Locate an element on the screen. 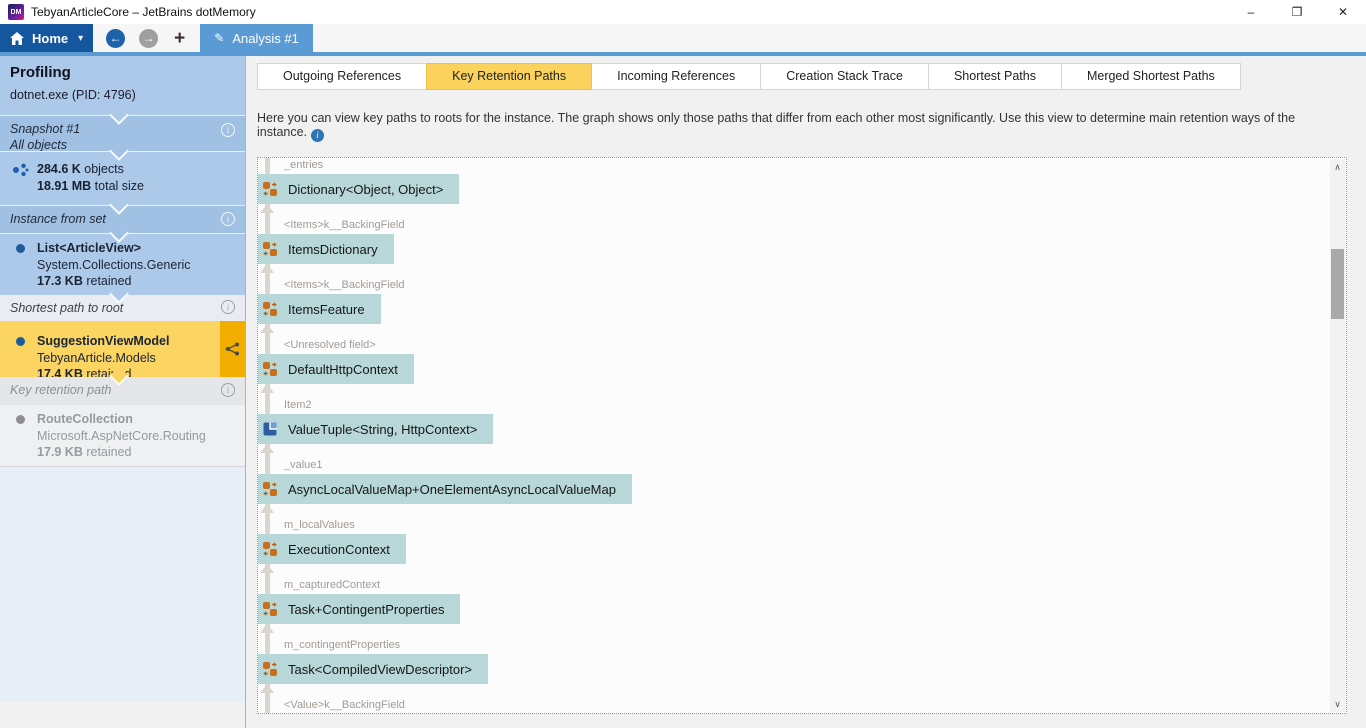  instance-bullet-icon is located at coordinates (20, 248).